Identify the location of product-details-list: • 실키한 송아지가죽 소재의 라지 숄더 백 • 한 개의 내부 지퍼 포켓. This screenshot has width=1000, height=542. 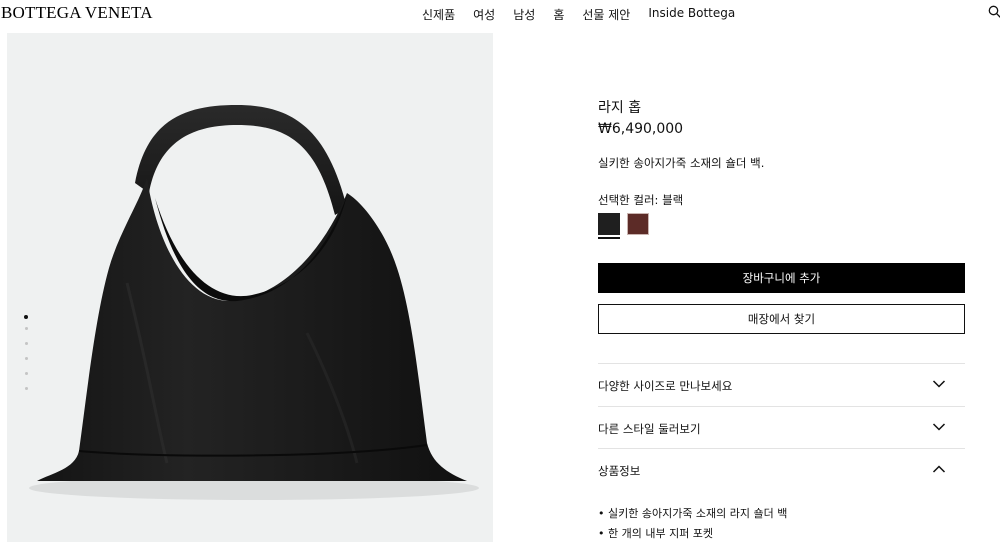
(692, 523).